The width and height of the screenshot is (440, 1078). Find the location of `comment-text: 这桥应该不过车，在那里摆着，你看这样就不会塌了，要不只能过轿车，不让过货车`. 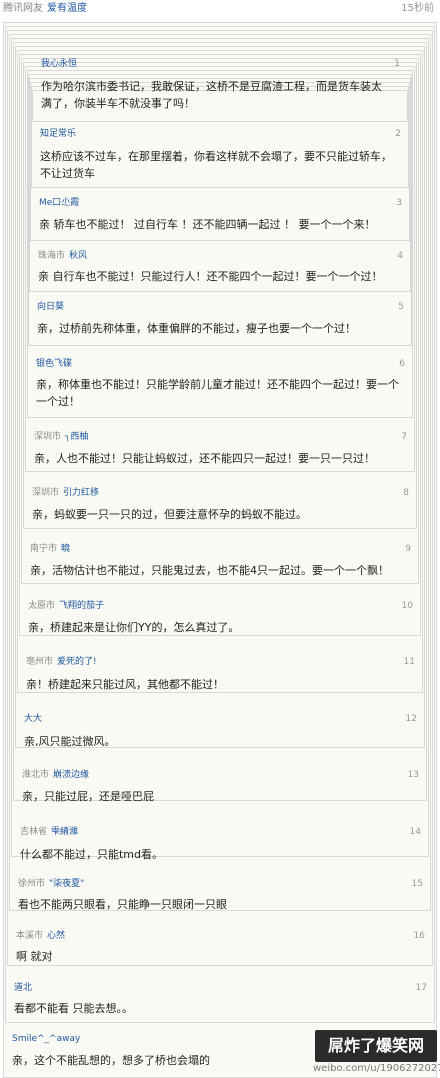

comment-text: 这桥应该不过车，在那里摆着，你看这样就不会塌了，要不只能过轿车，不让过货车 is located at coordinates (216, 165).